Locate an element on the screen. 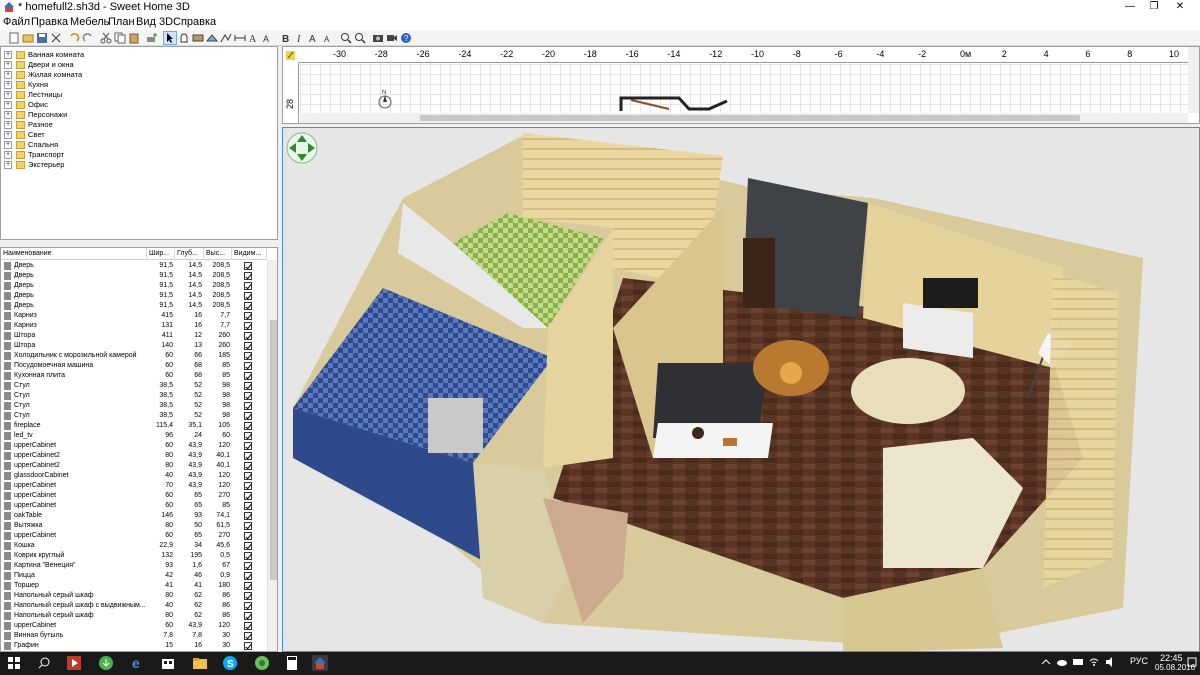 This screenshot has width=1200, height=675. menu-edit: Правка is located at coordinates (49, 22).